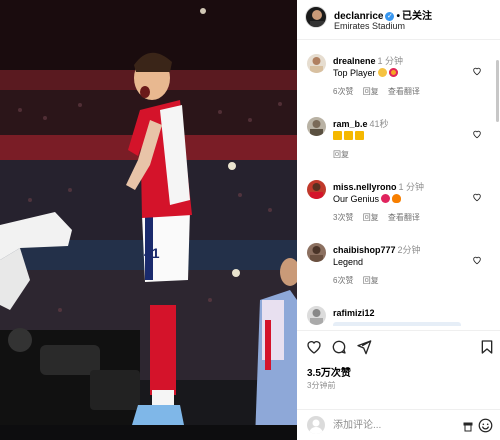 This screenshot has height=440, width=500. Describe the element at coordinates (152, 253) in the screenshot. I see `jersey-number: 41` at that location.